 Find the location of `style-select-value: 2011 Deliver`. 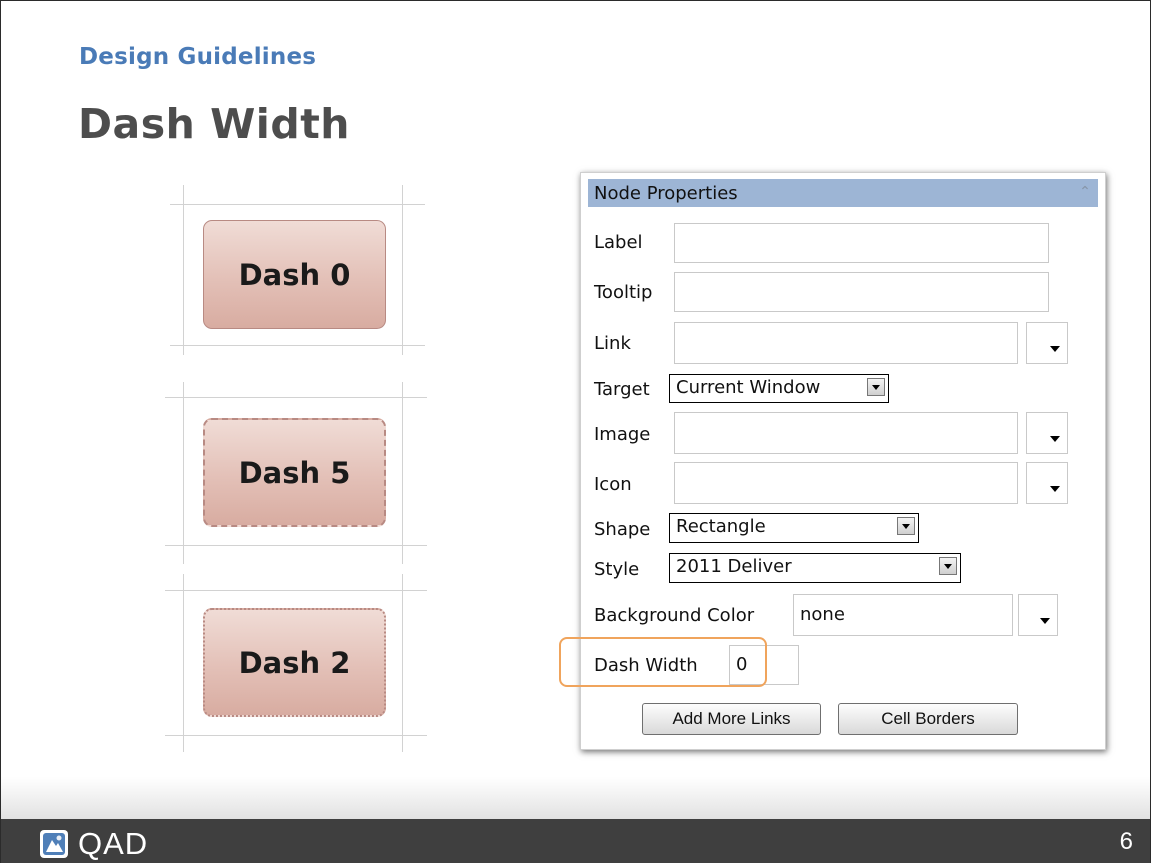

style-select-value: 2011 Deliver is located at coordinates (734, 566).